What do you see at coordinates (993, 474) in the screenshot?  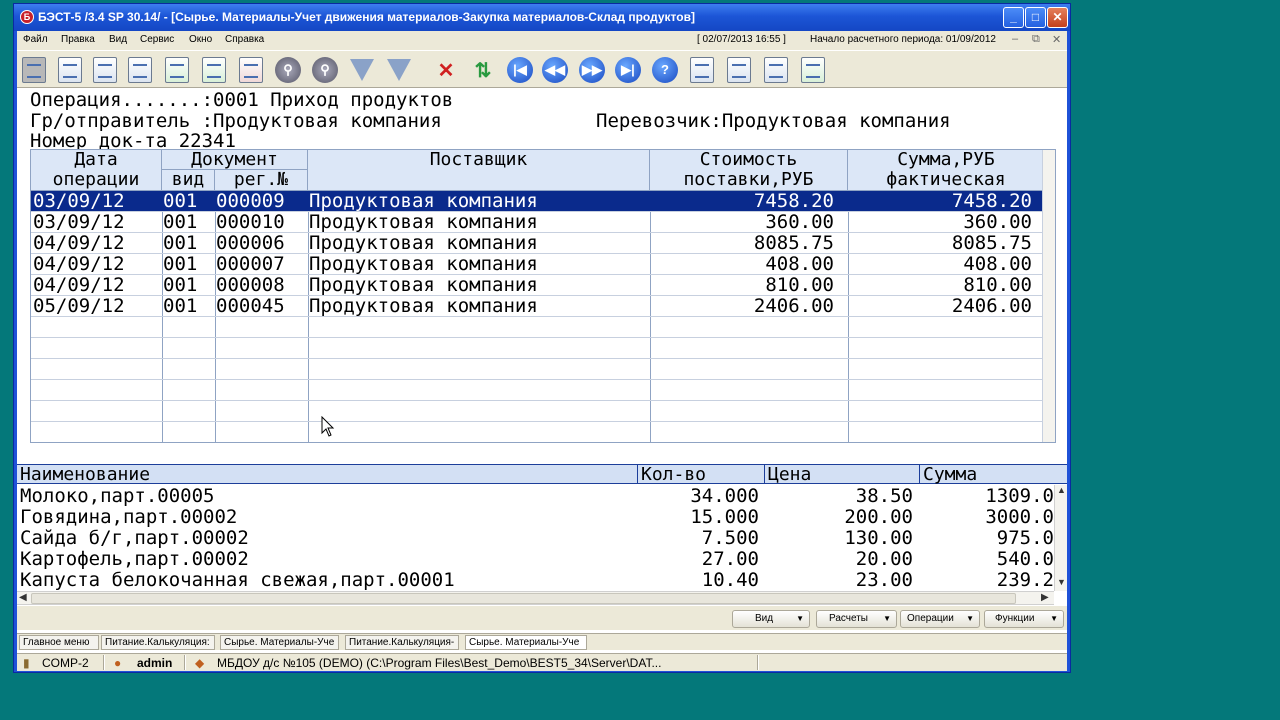 I see `column-item-sum: Сумма` at bounding box center [993, 474].